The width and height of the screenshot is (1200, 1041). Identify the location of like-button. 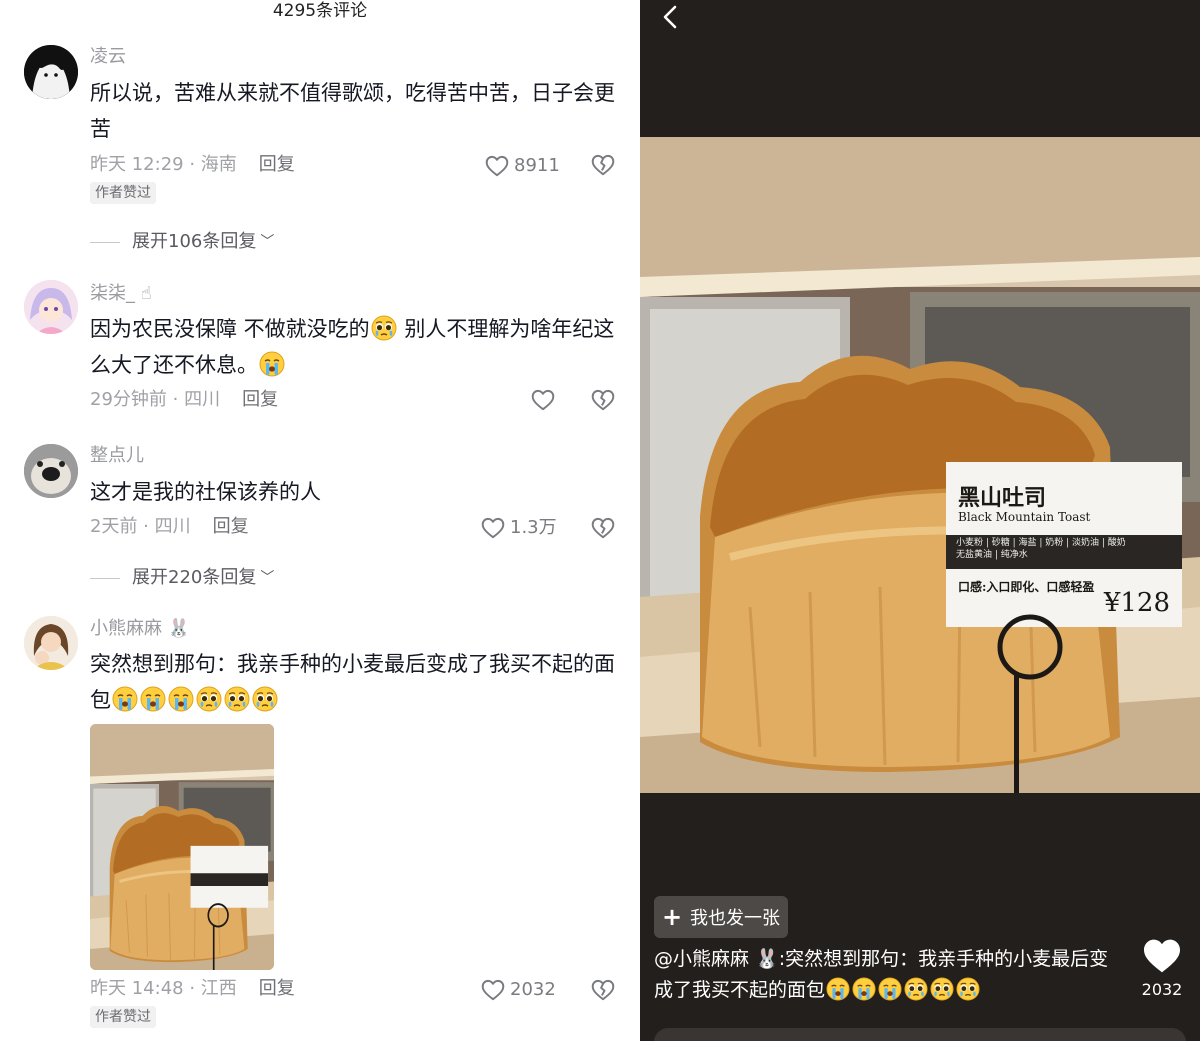
(543, 400).